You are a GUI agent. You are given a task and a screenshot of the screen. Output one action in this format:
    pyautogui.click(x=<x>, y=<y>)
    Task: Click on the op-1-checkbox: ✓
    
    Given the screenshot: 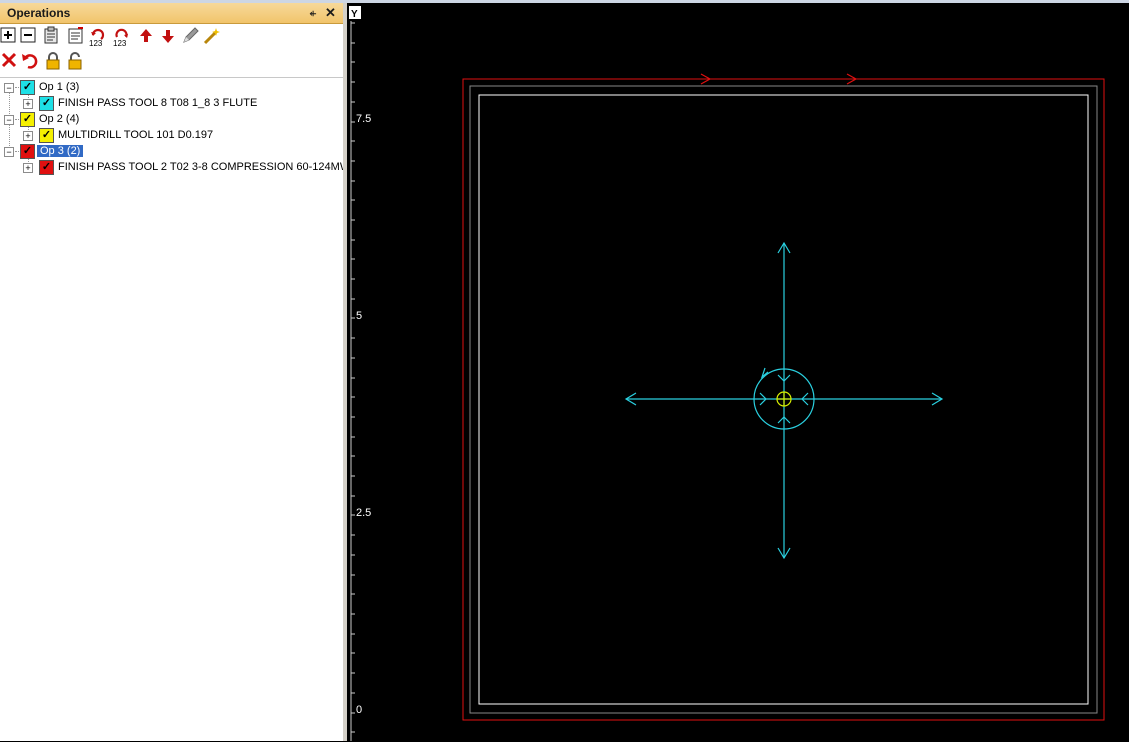 What is the action you would take?
    pyautogui.click(x=27, y=87)
    